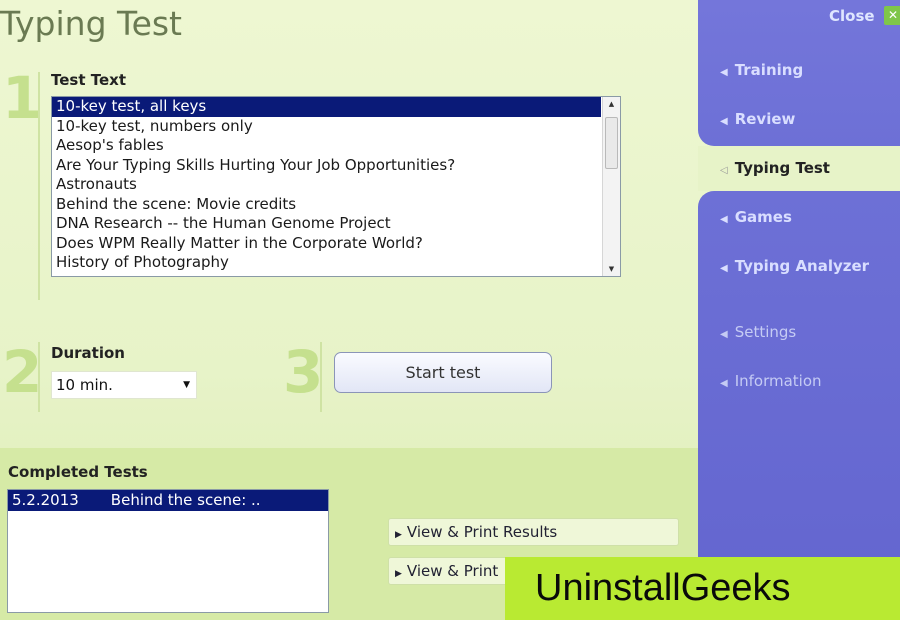  Describe the element at coordinates (765, 119) in the screenshot. I see `sidebar-item-label: Review` at that location.